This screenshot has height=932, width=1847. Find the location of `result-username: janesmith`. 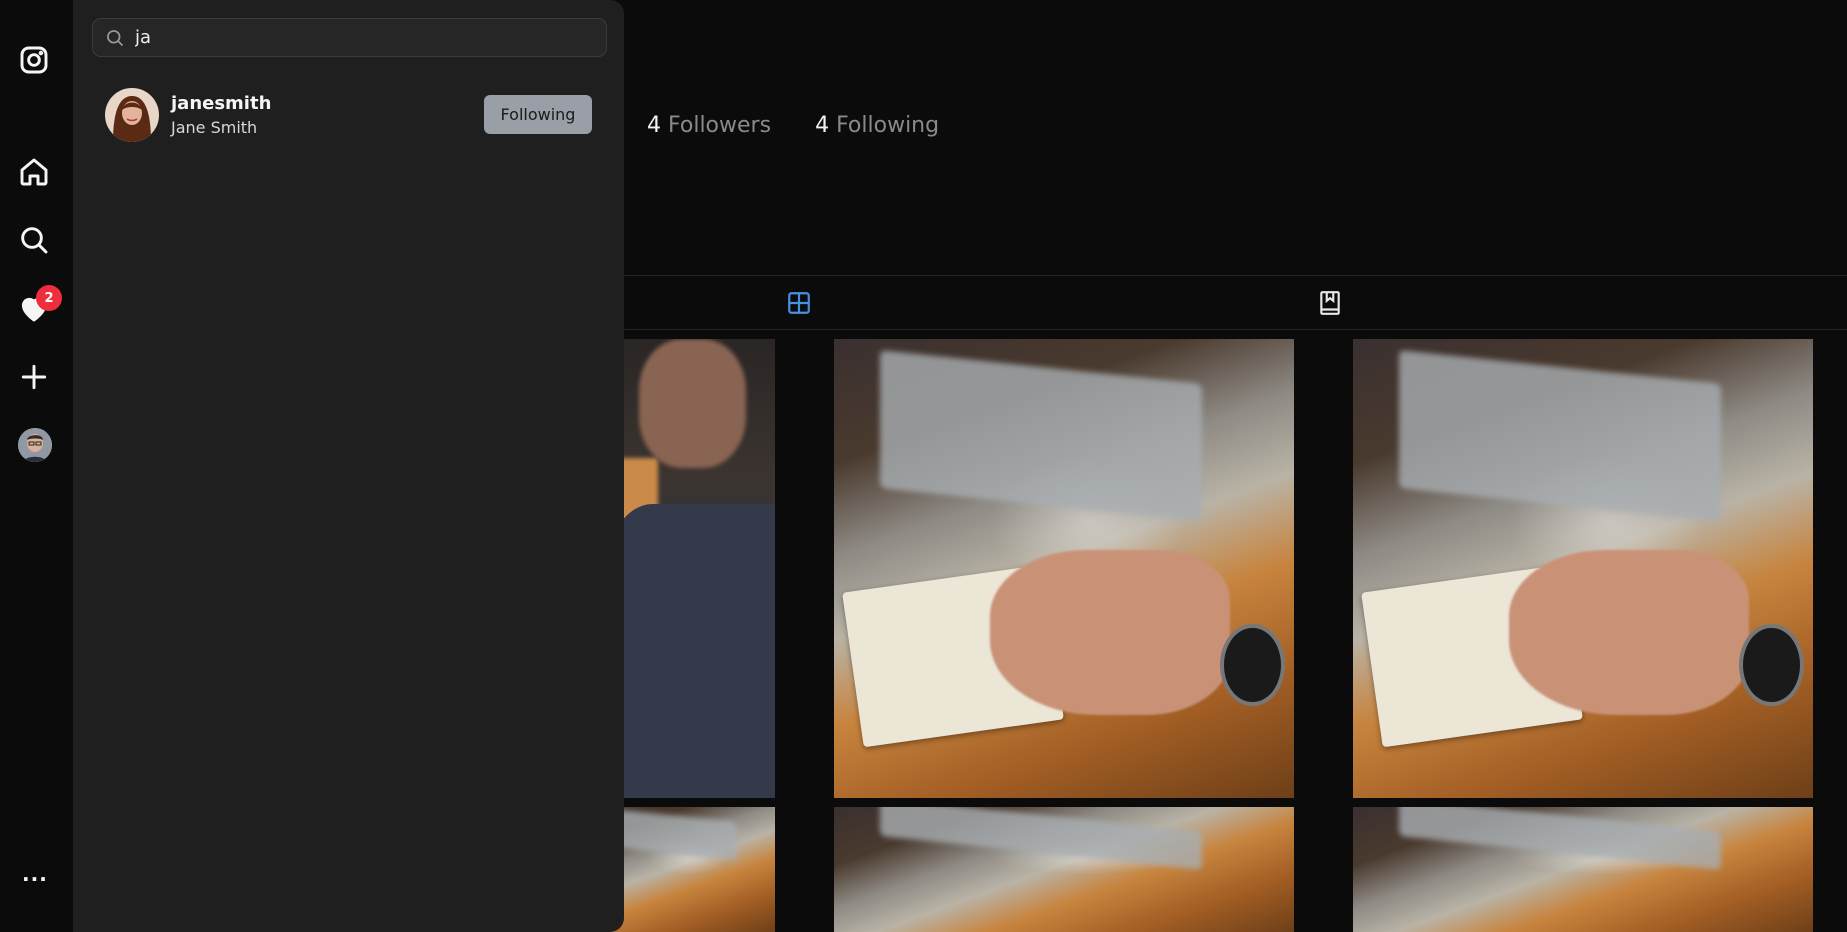

result-username: janesmith is located at coordinates (221, 103).